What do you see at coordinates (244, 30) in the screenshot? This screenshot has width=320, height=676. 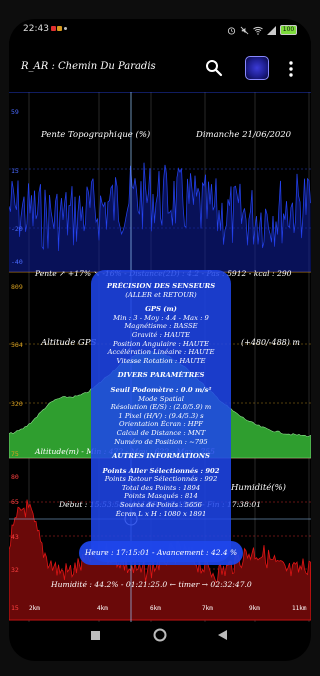 I see `mute-icon` at bounding box center [244, 30].